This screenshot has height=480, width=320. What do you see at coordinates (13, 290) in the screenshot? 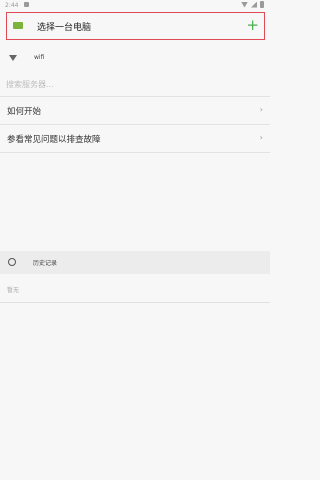
I see `history-empty-text: 暂无` at bounding box center [13, 290].